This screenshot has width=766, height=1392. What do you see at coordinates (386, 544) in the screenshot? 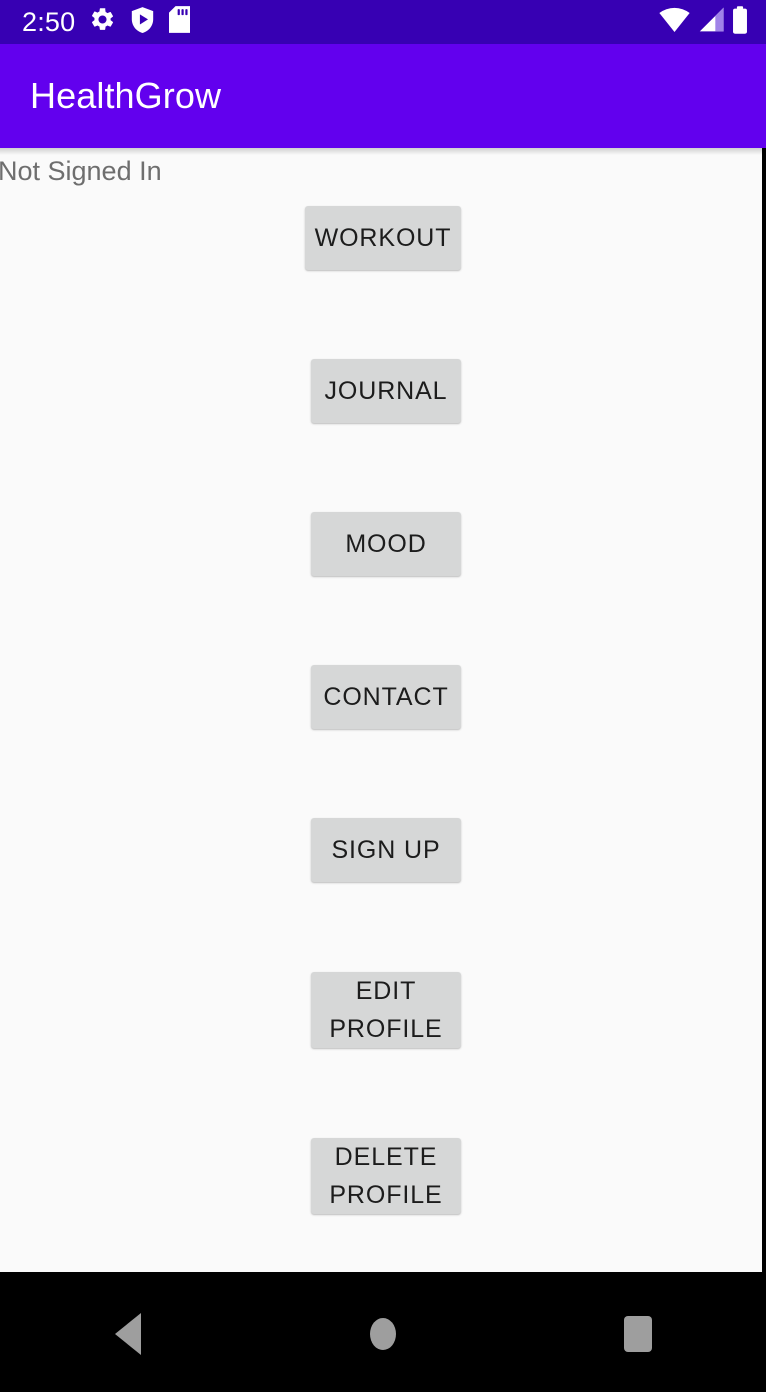
I see `action-button-mood: MOOD` at bounding box center [386, 544].